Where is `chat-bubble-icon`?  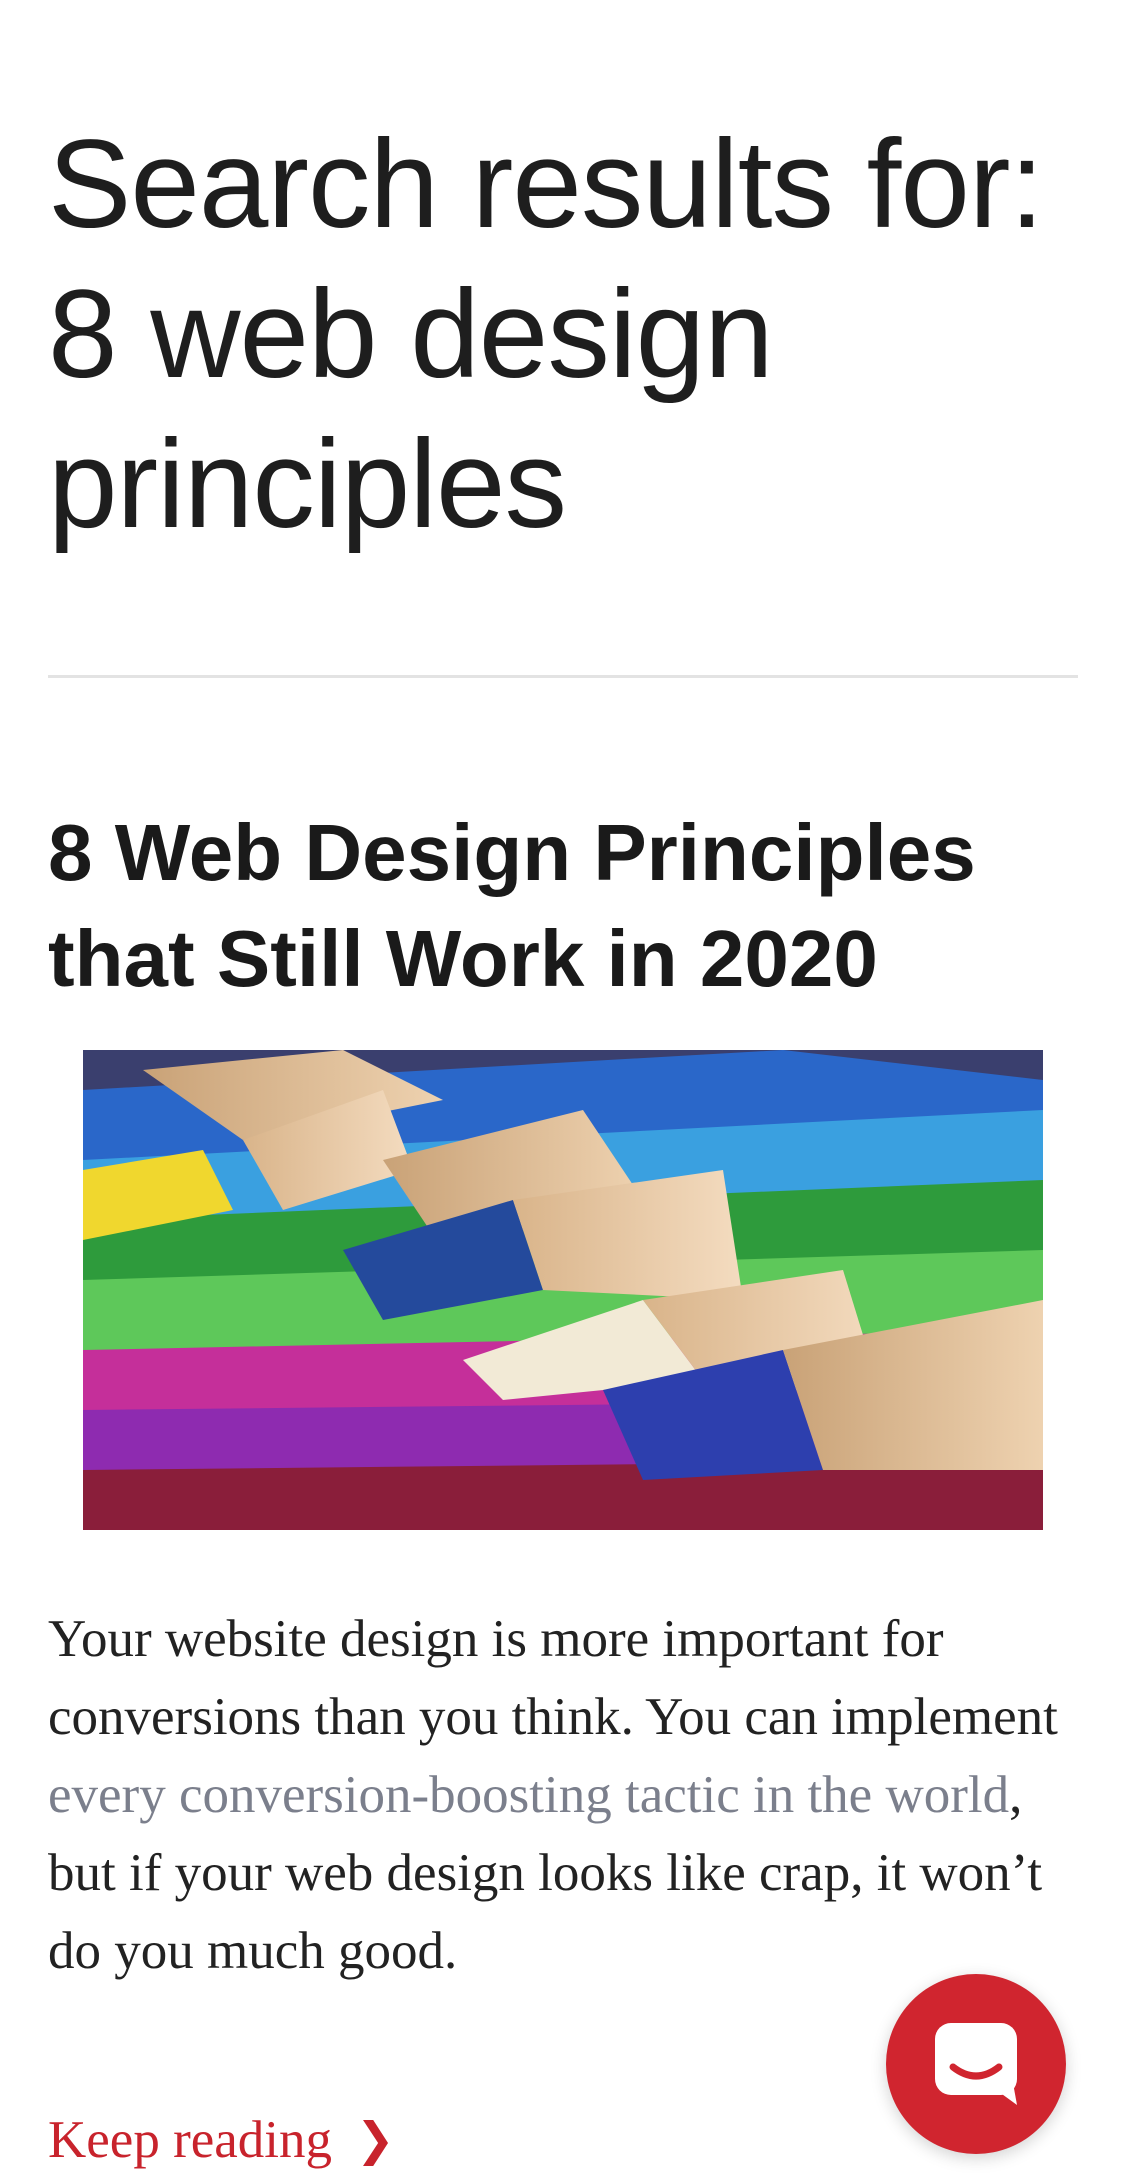
chat-bubble-icon is located at coordinates (976, 2064).